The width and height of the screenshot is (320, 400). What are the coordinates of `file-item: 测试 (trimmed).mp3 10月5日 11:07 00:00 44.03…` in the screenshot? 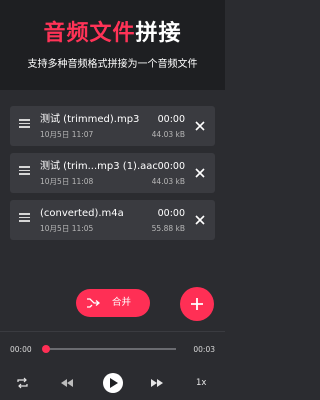 It's located at (112, 126).